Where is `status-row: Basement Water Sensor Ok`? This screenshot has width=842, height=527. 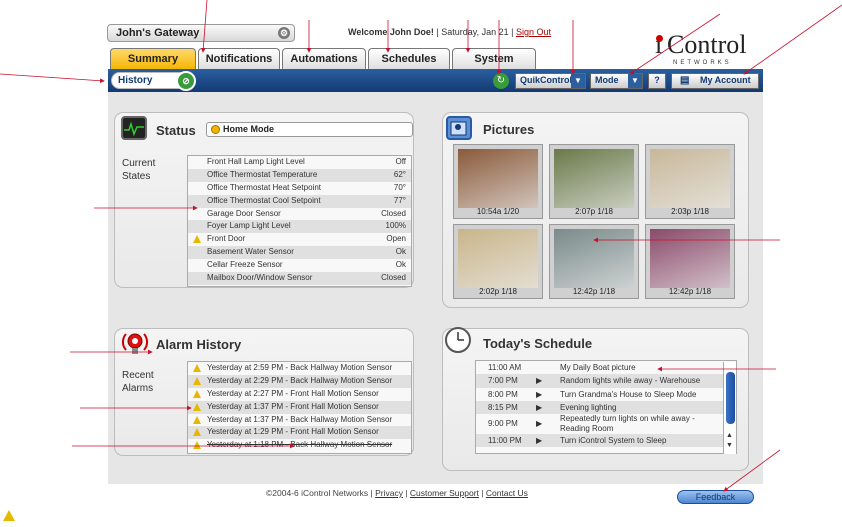 status-row: Basement Water Sensor Ok is located at coordinates (299, 253).